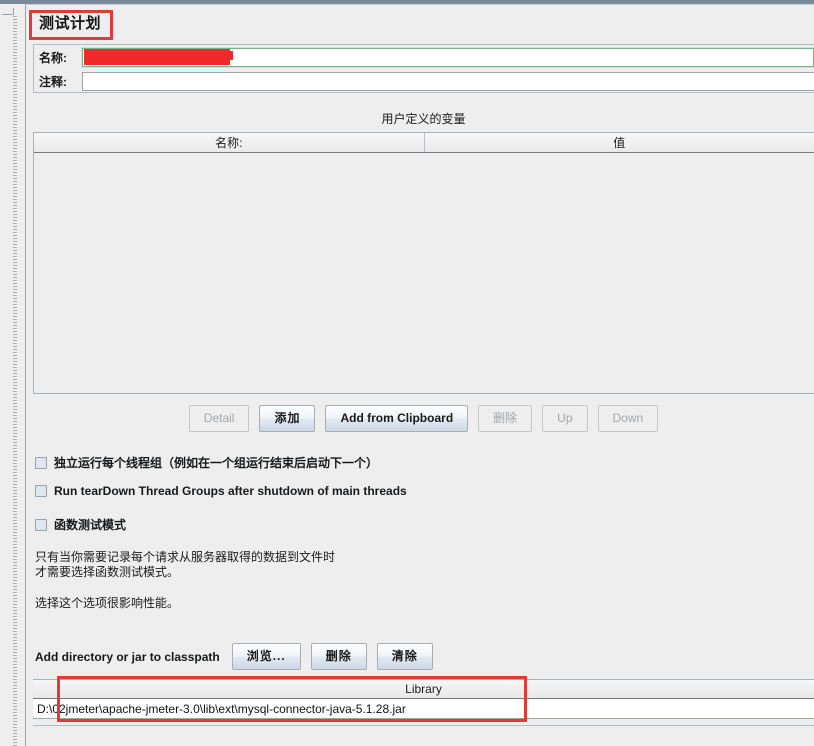  Describe the element at coordinates (423, 737) in the screenshot. I see `panel-bottom-filler` at that location.